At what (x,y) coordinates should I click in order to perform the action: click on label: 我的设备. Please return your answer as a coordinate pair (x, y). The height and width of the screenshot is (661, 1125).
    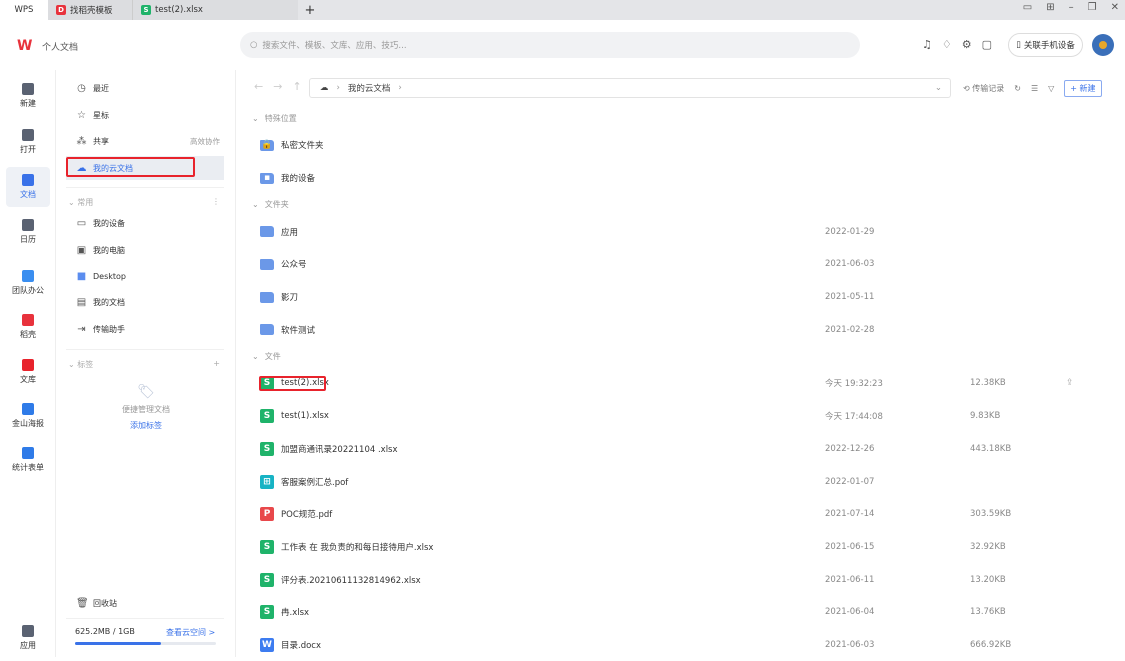
    Looking at the image, I should click on (109, 223).